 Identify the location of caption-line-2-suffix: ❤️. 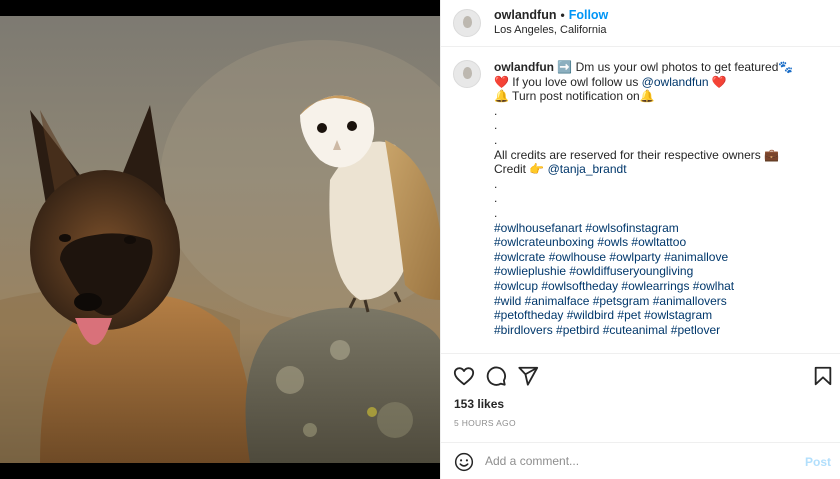
(717, 81).